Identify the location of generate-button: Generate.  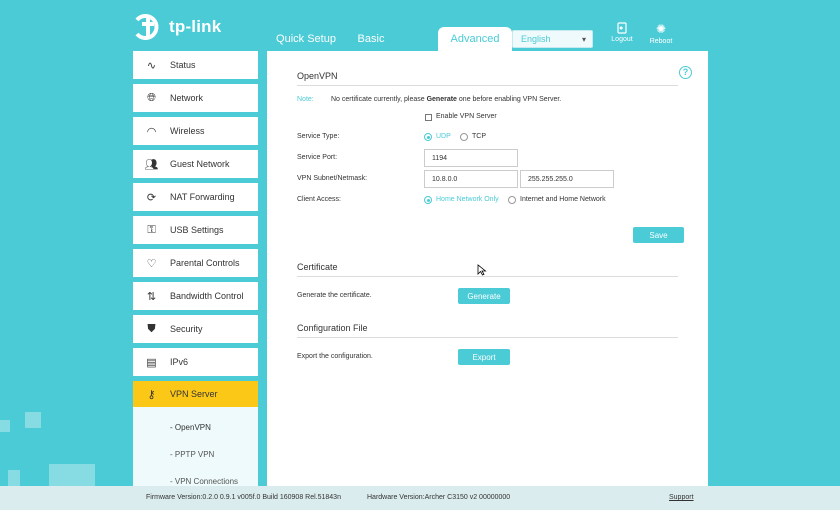
(484, 296).